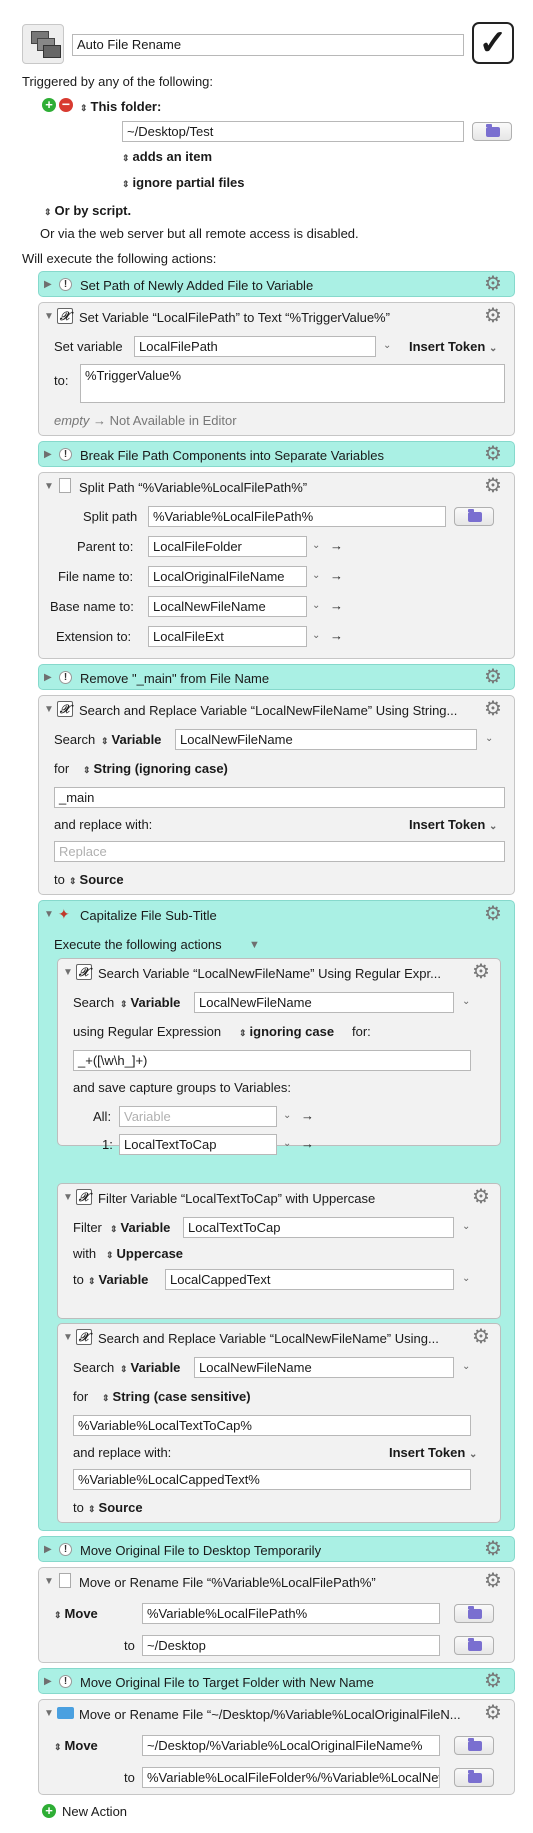  Describe the element at coordinates (87, 210) in the screenshot. I see `or-script-select: ⇕ Or by script.` at that location.